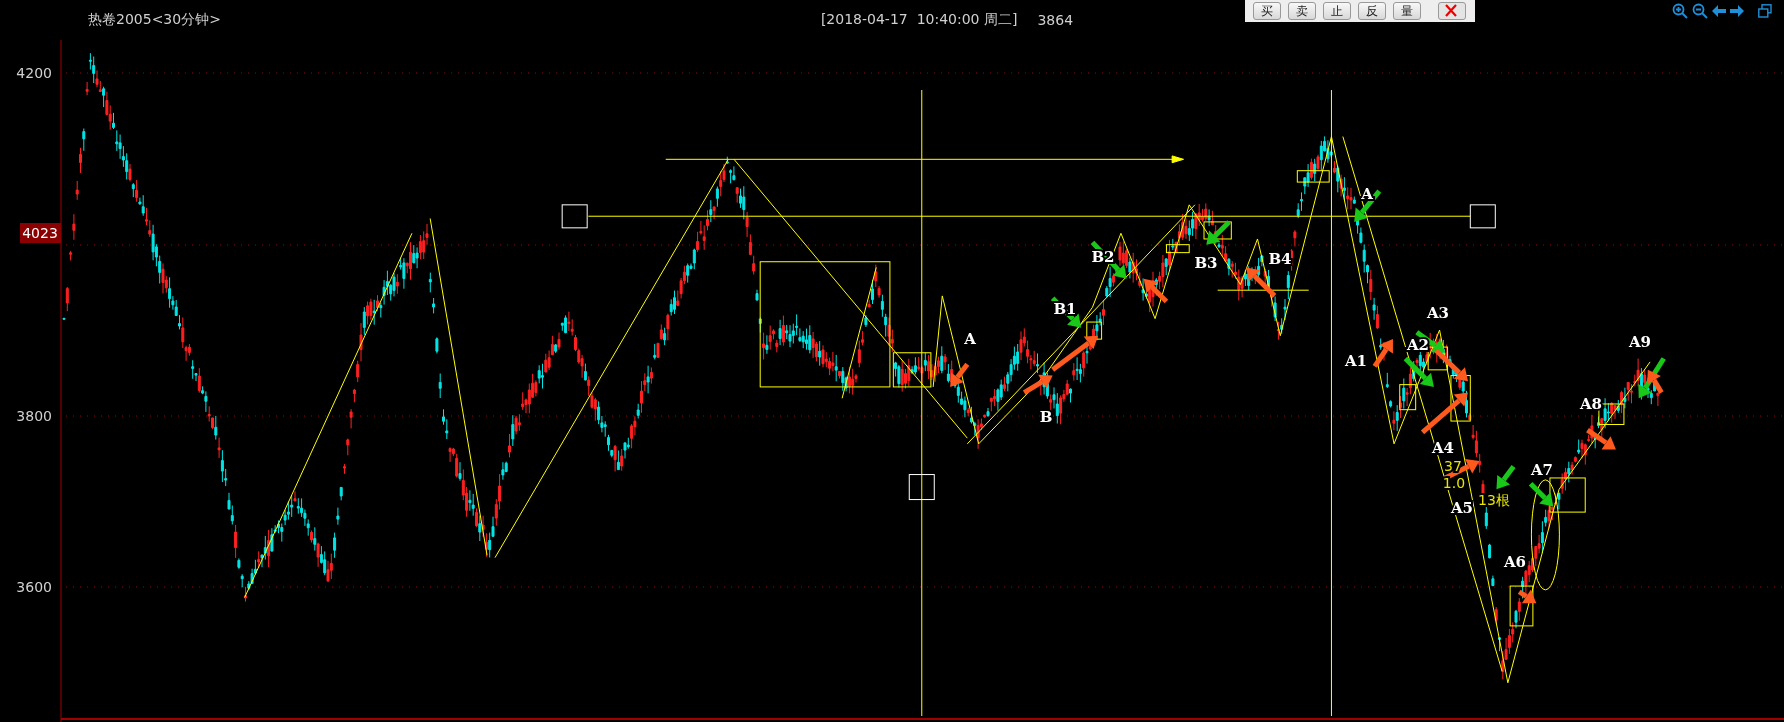 This screenshot has height=722, width=1784. I want to click on wave-label: A2, so click(1418, 345).